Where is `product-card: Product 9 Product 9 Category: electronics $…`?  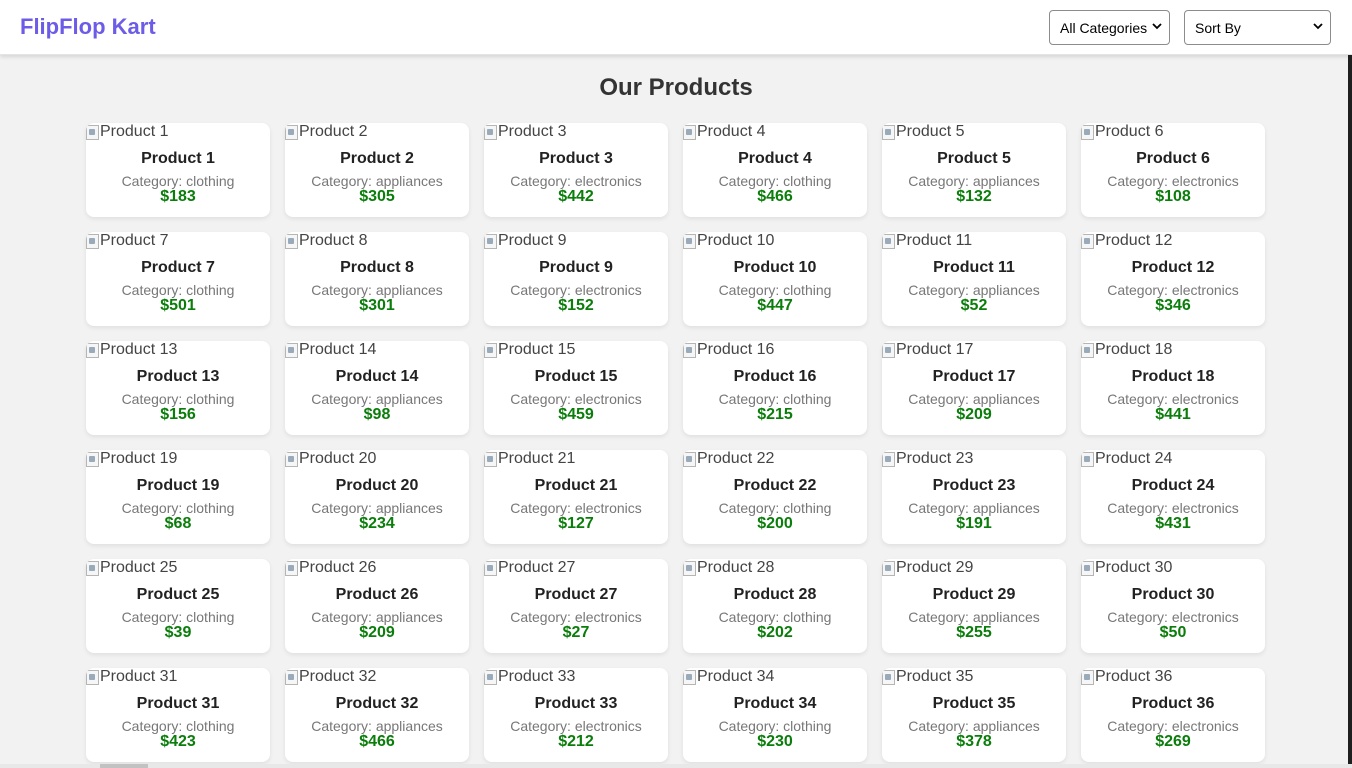 product-card: Product 9 Product 9 Category: electronics $… is located at coordinates (576, 279).